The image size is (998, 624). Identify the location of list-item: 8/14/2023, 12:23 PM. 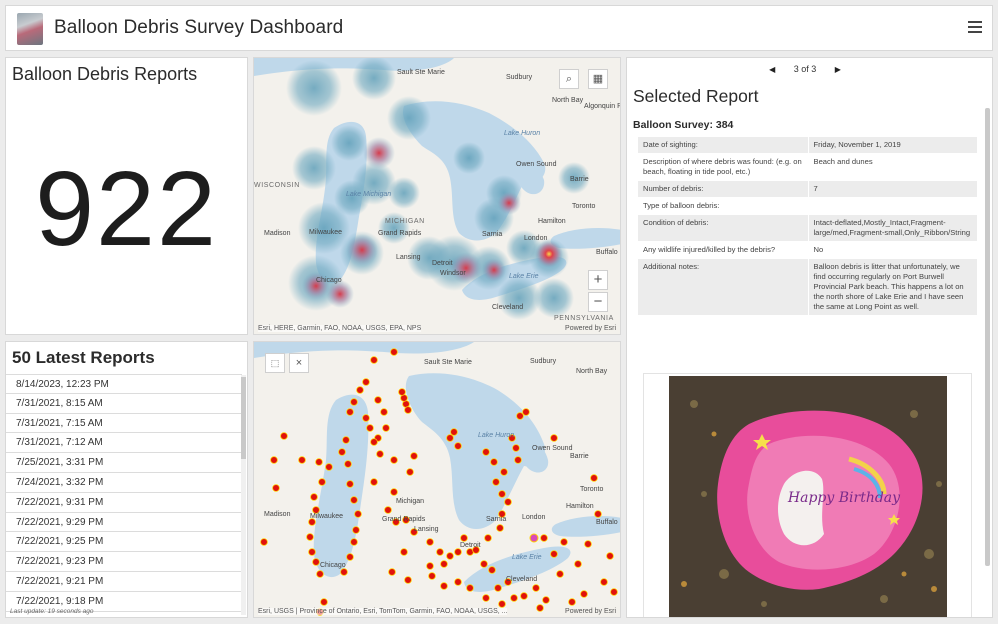
(124, 384).